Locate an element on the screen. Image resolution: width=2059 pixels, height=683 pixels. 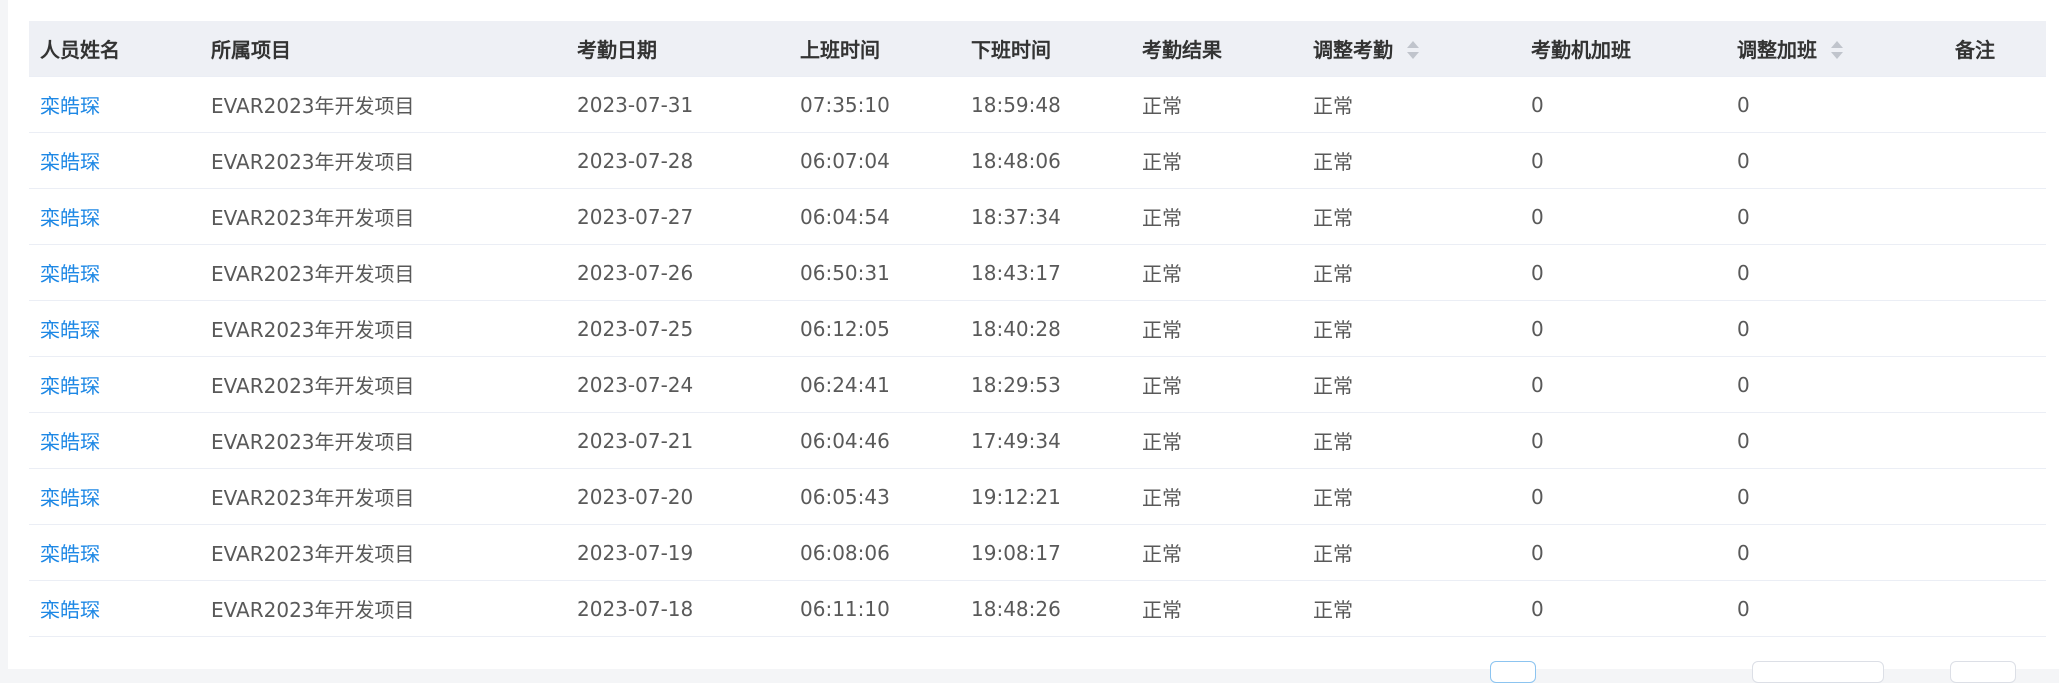
cell-clock-in: 06:05:43 is located at coordinates (874, 496).